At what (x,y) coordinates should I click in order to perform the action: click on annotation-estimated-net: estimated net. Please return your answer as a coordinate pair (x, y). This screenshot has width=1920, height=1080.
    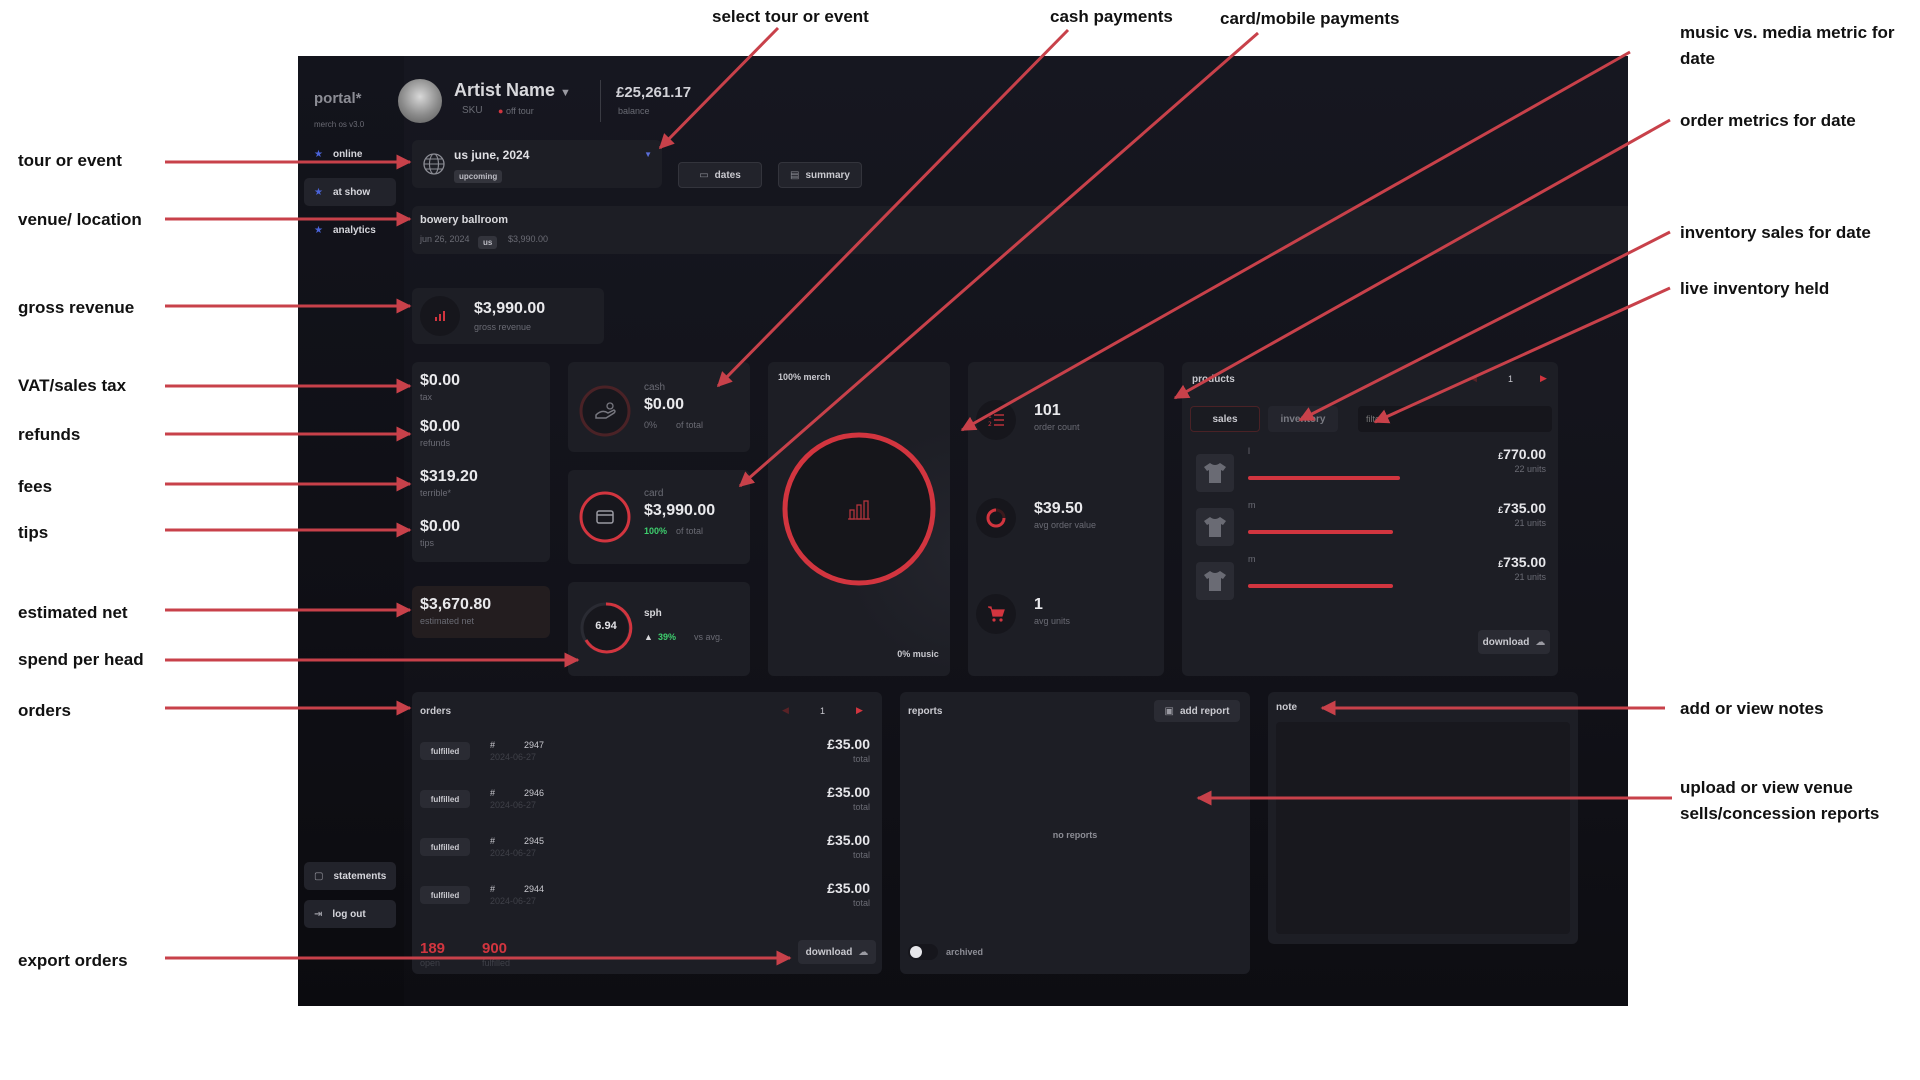
    Looking at the image, I should click on (73, 612).